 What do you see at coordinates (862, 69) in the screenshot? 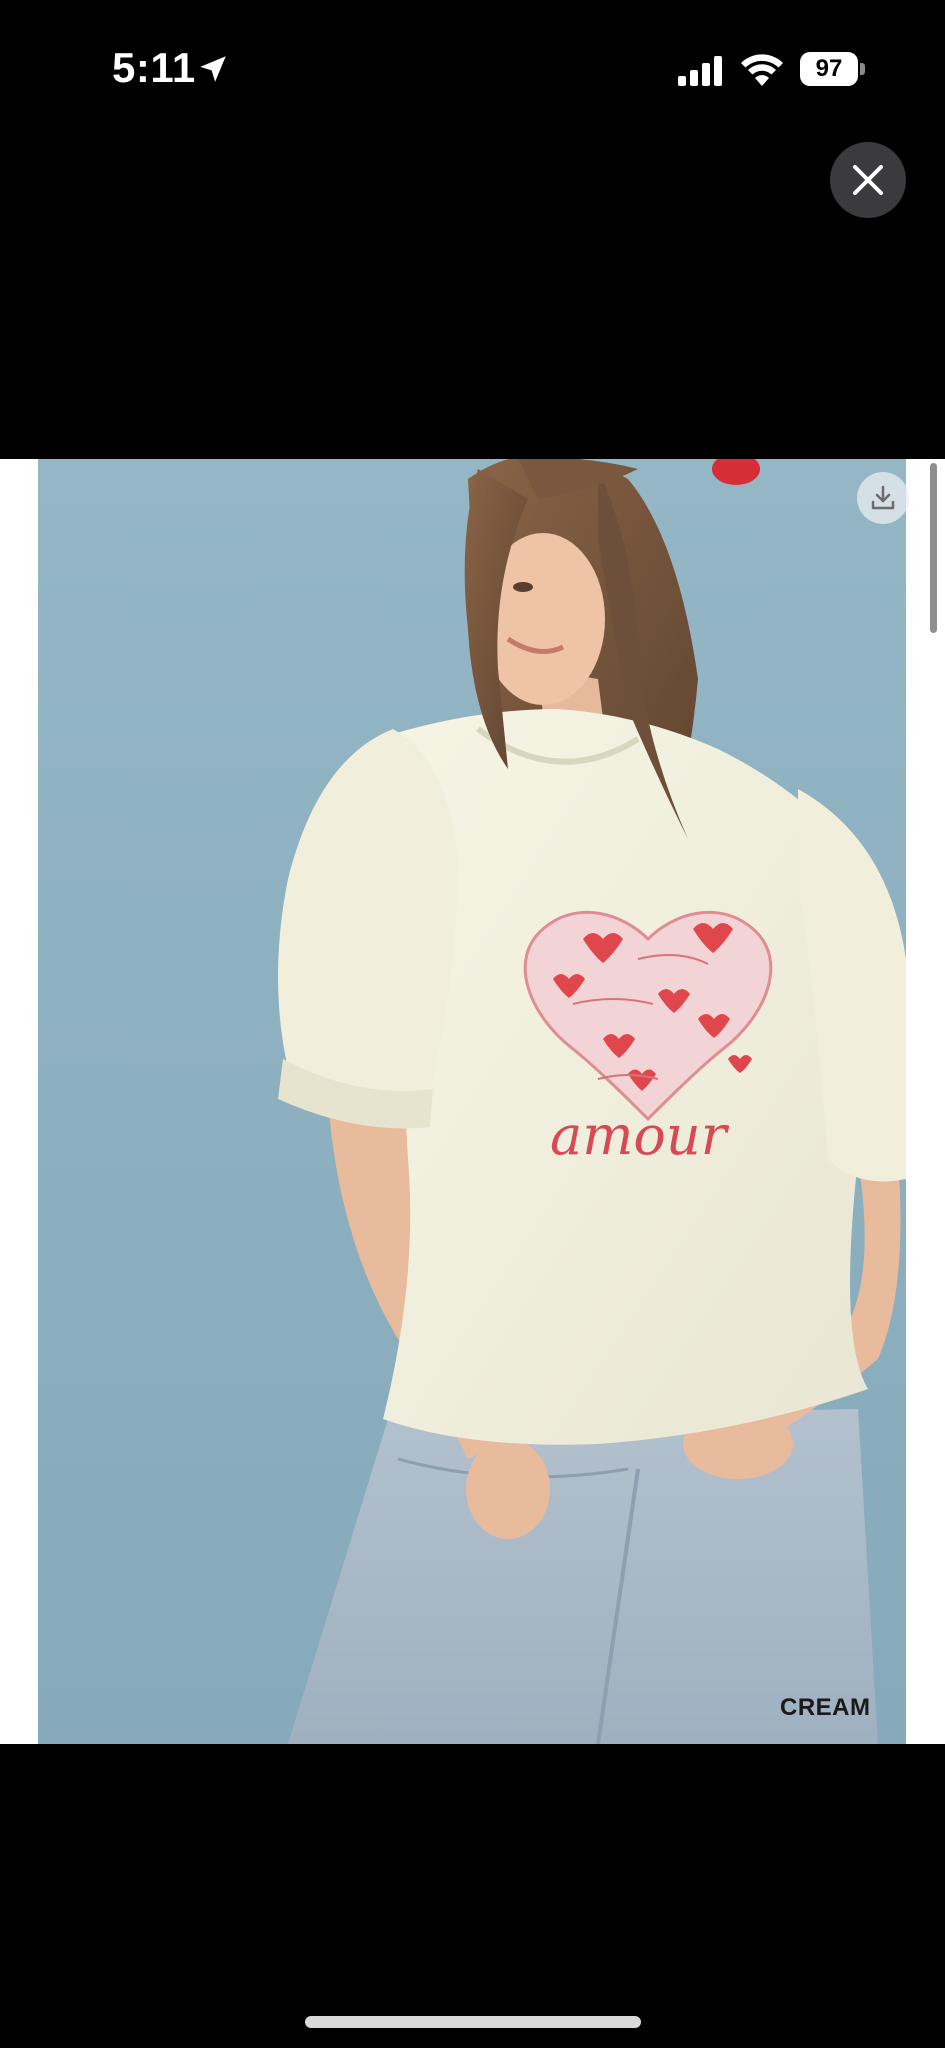
I see `battery-tip` at bounding box center [862, 69].